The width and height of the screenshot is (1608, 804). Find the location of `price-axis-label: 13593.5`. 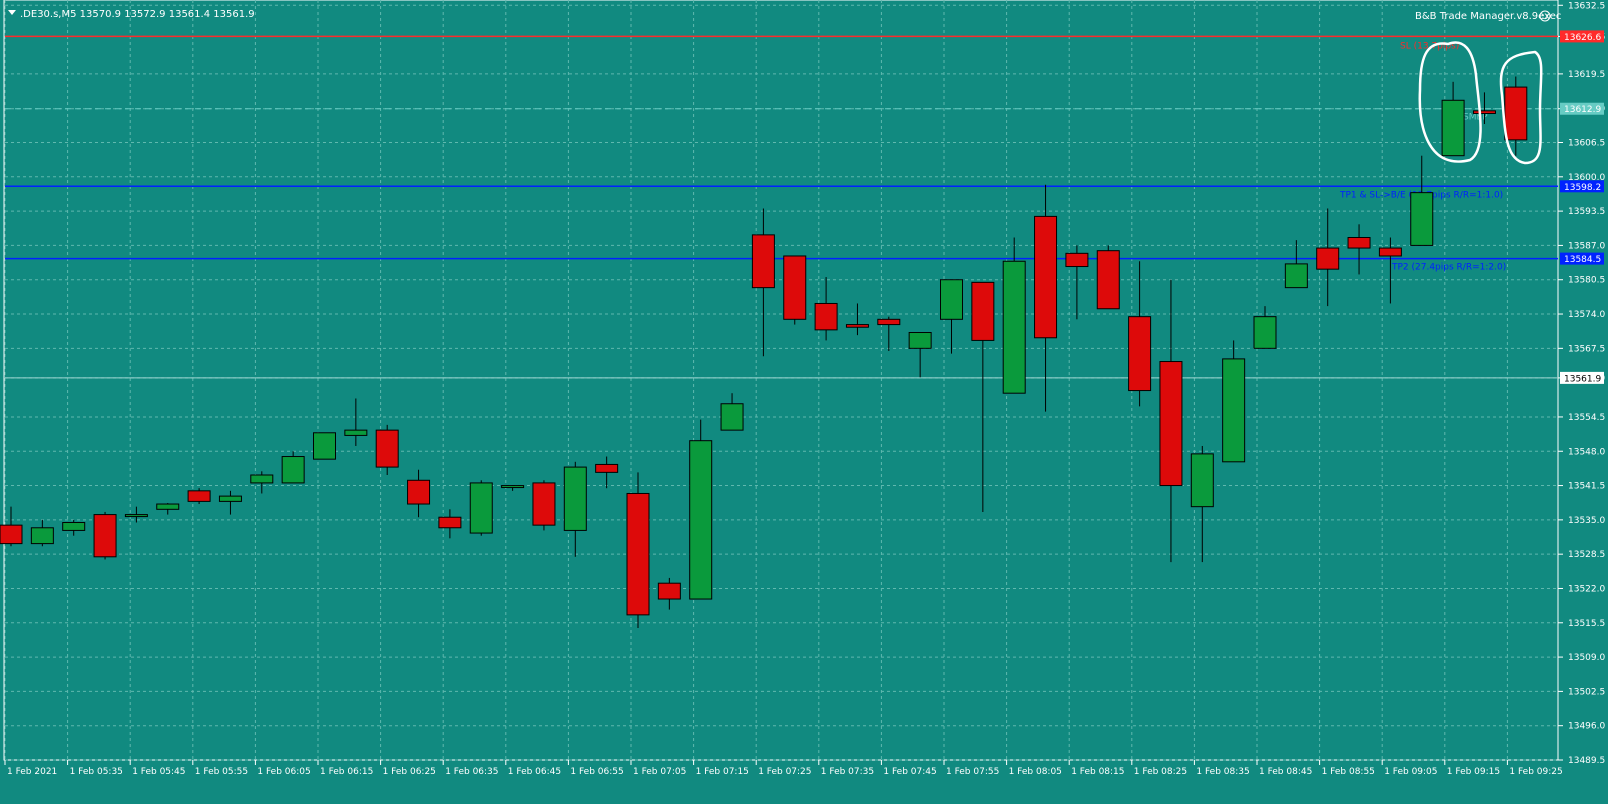

price-axis-label: 13593.5 is located at coordinates (1586, 212).